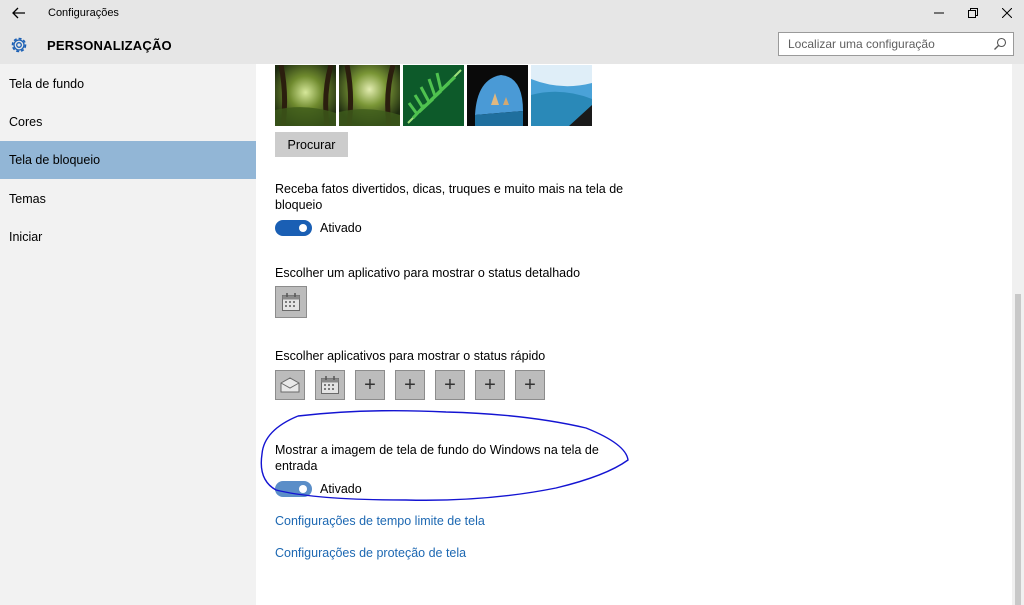  Describe the element at coordinates (884, 44) in the screenshot. I see `search-input` at that location.